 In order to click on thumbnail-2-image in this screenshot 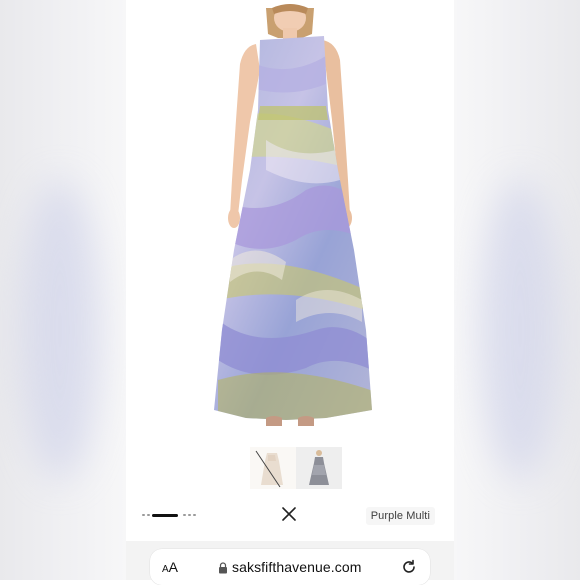, I will do `click(319, 467)`.